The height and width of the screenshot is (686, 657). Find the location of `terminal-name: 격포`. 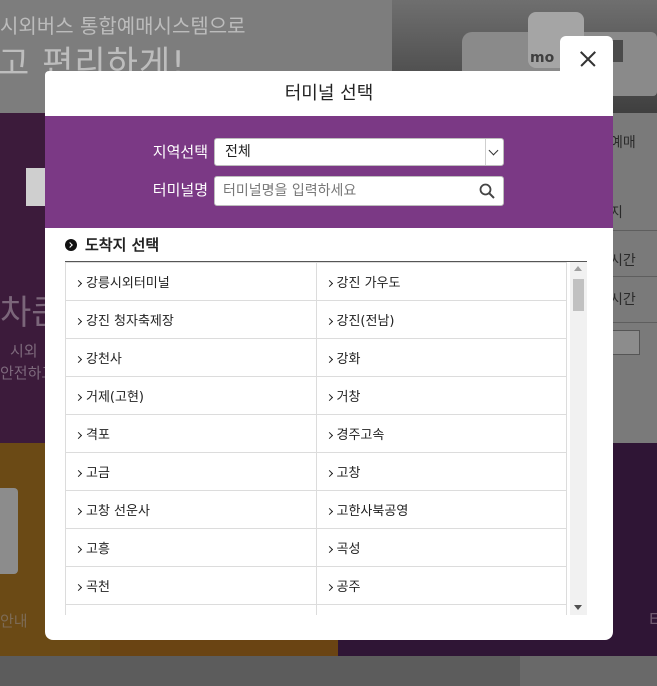

terminal-name: 격포 is located at coordinates (98, 435).